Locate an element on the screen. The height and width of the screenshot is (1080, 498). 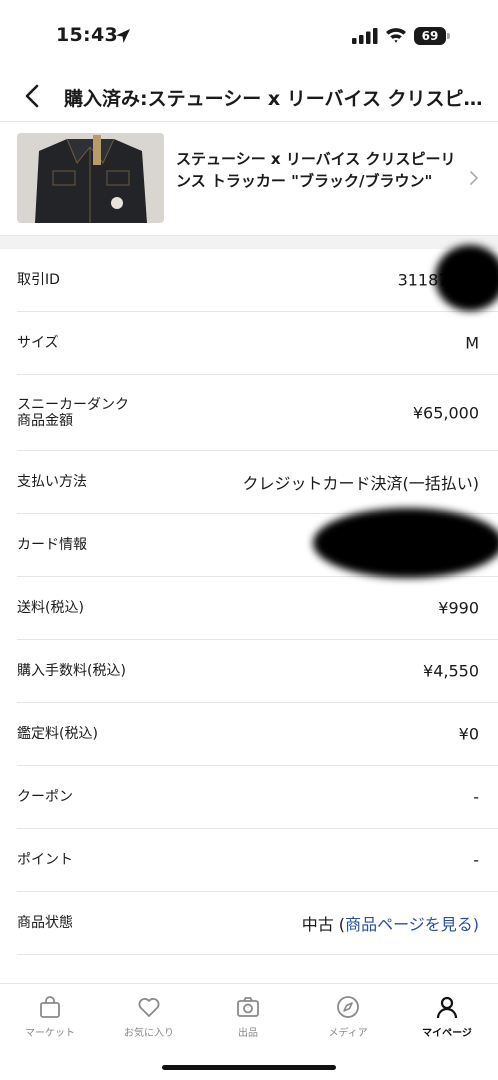
row-value: 中古 (商品ページを見る) is located at coordinates (390, 923).